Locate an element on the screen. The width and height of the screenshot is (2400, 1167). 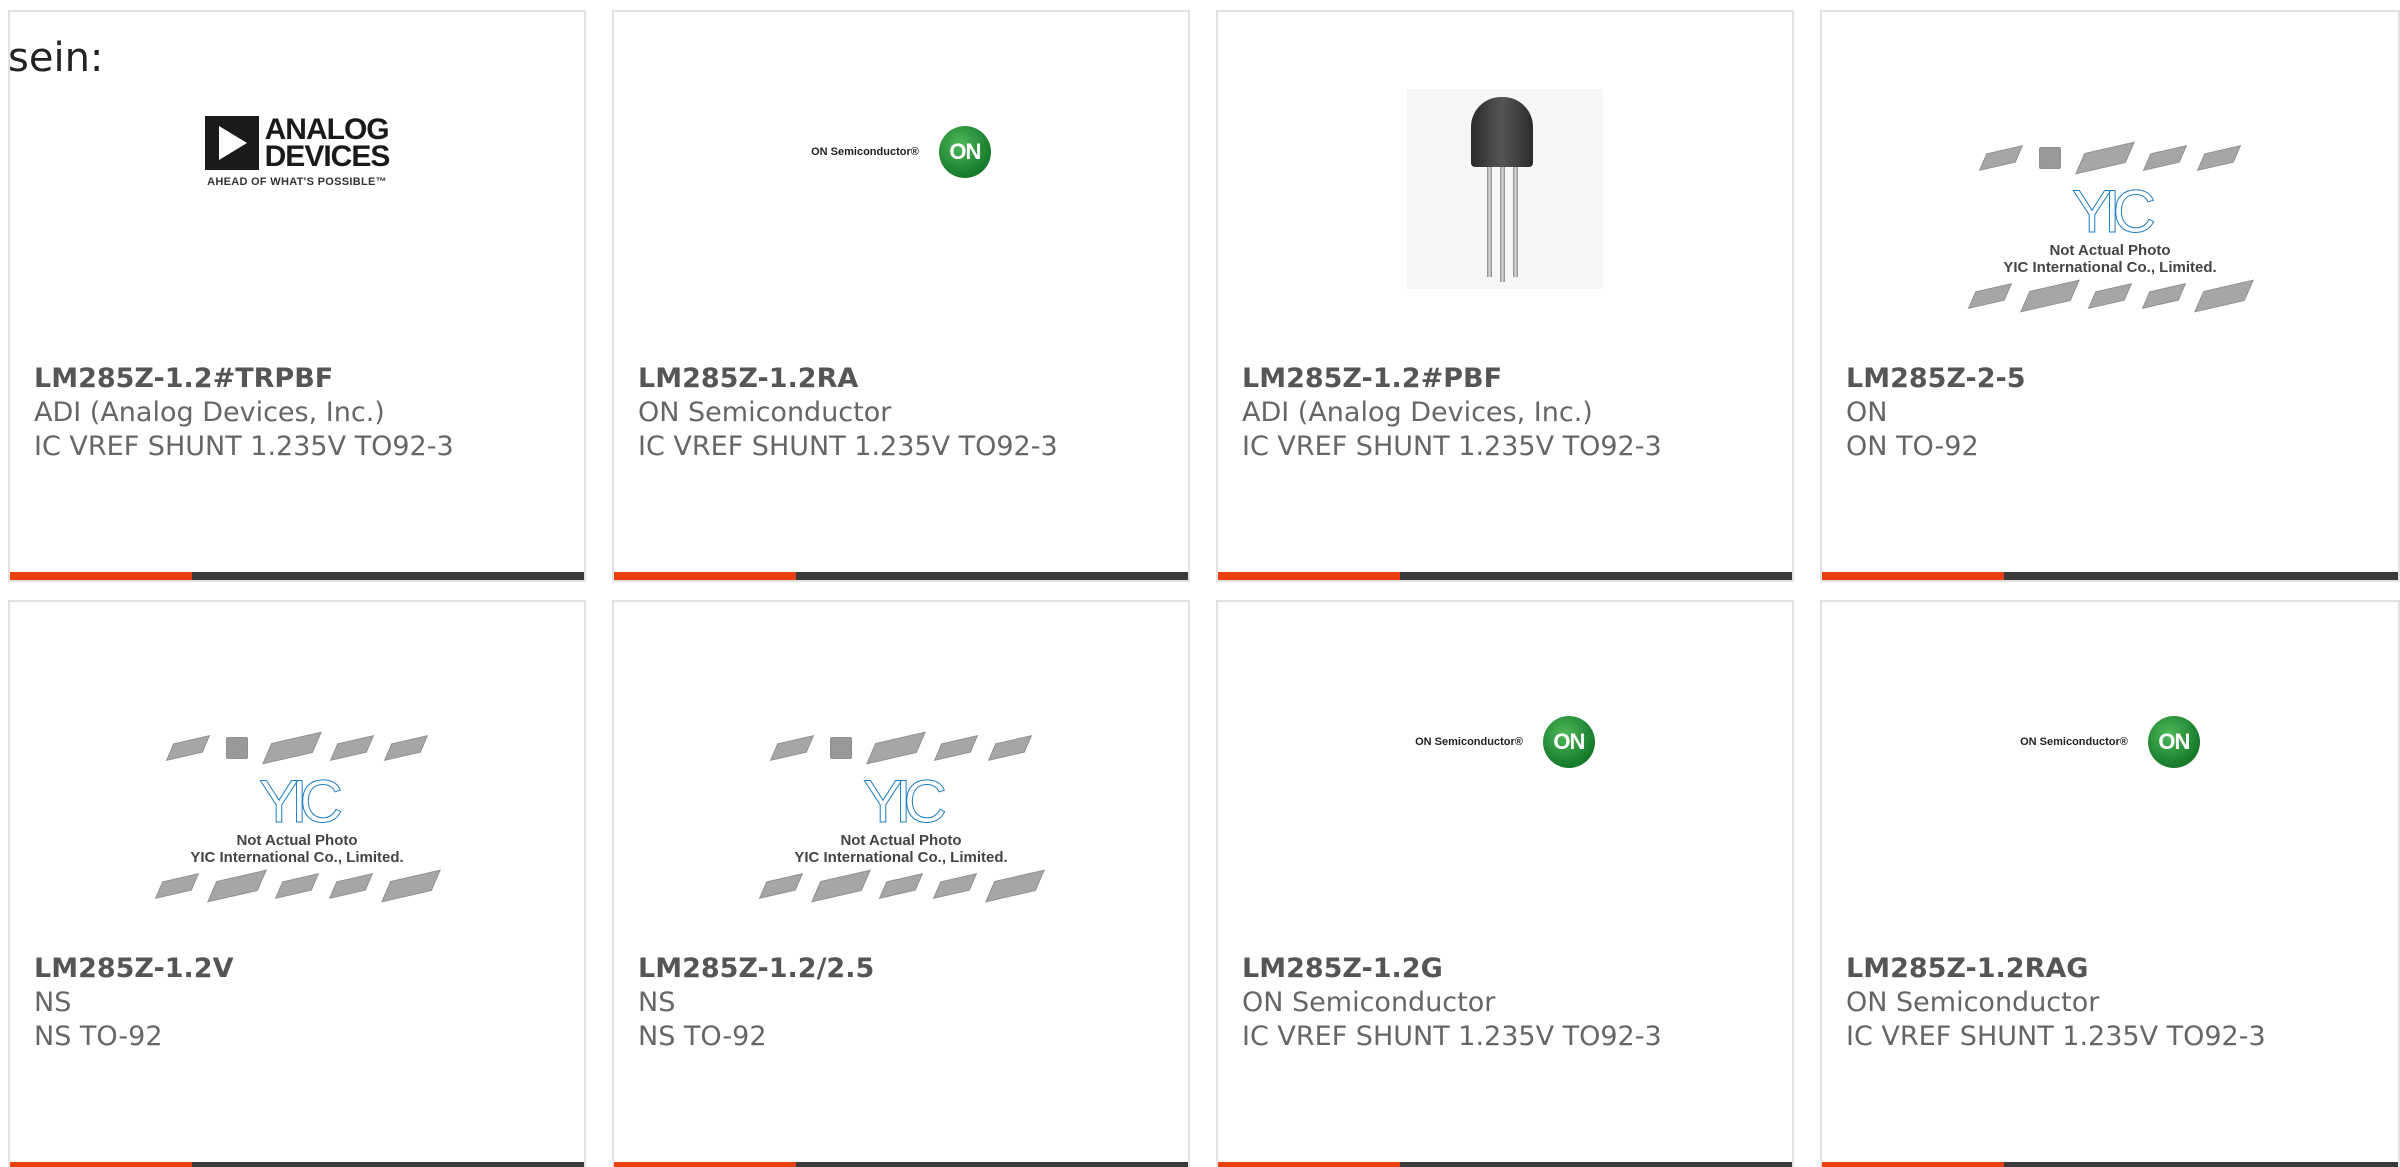
logo-line2: DEVICES is located at coordinates (327, 156).